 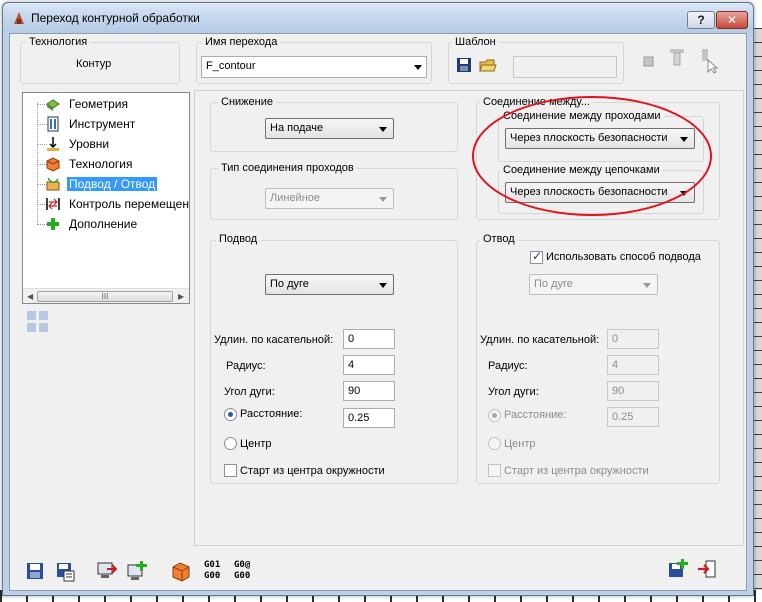 What do you see at coordinates (592, 156) in the screenshot?
I see `red-annotation-circle` at bounding box center [592, 156].